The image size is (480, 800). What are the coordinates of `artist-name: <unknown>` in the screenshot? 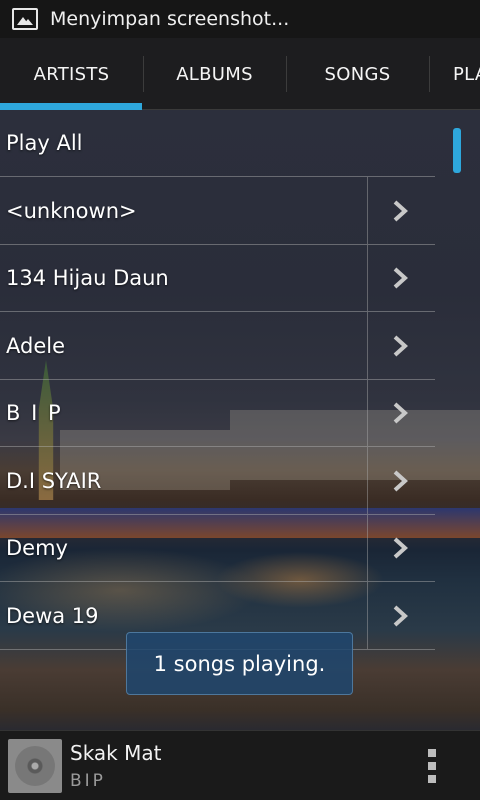 It's located at (71, 210).